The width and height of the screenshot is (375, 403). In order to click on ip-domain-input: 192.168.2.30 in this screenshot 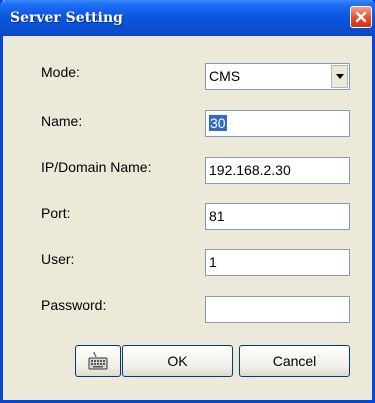, I will do `click(277, 170)`.